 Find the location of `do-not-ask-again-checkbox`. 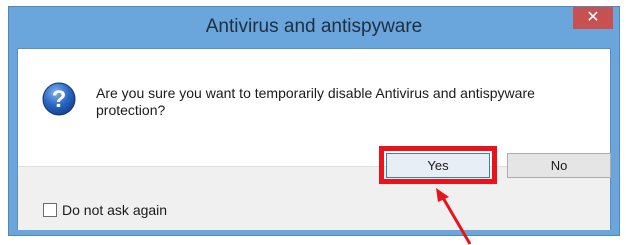

do-not-ask-again-checkbox is located at coordinates (50, 210).